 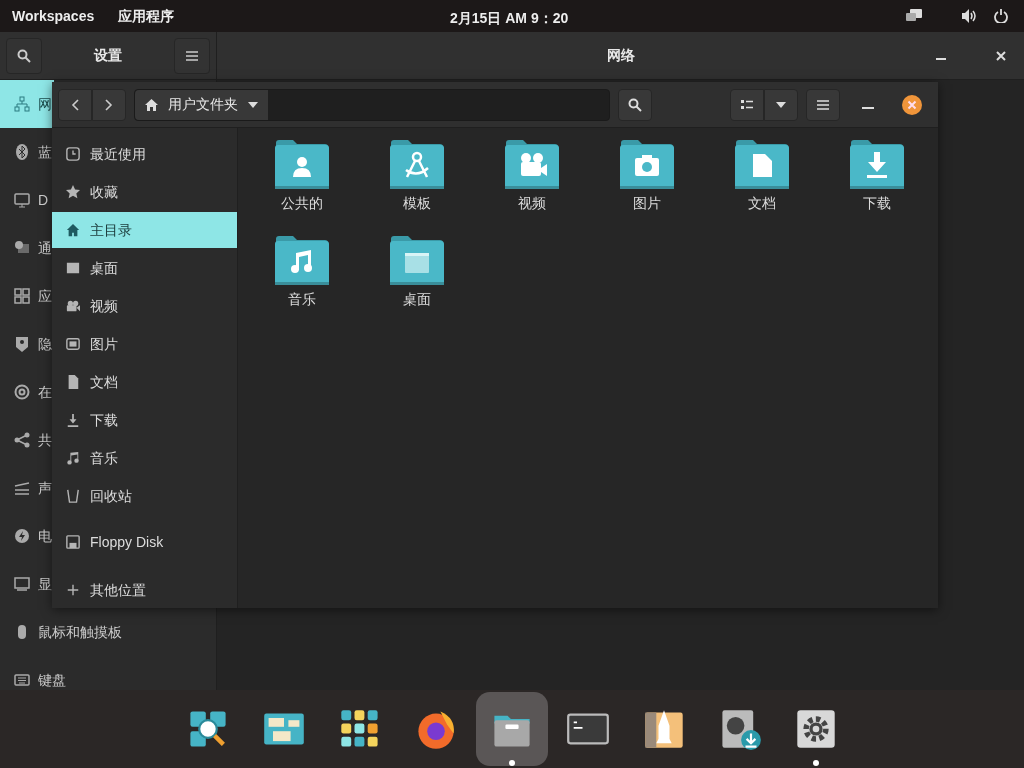 I want to click on places-item: 视频, so click(x=144, y=306).